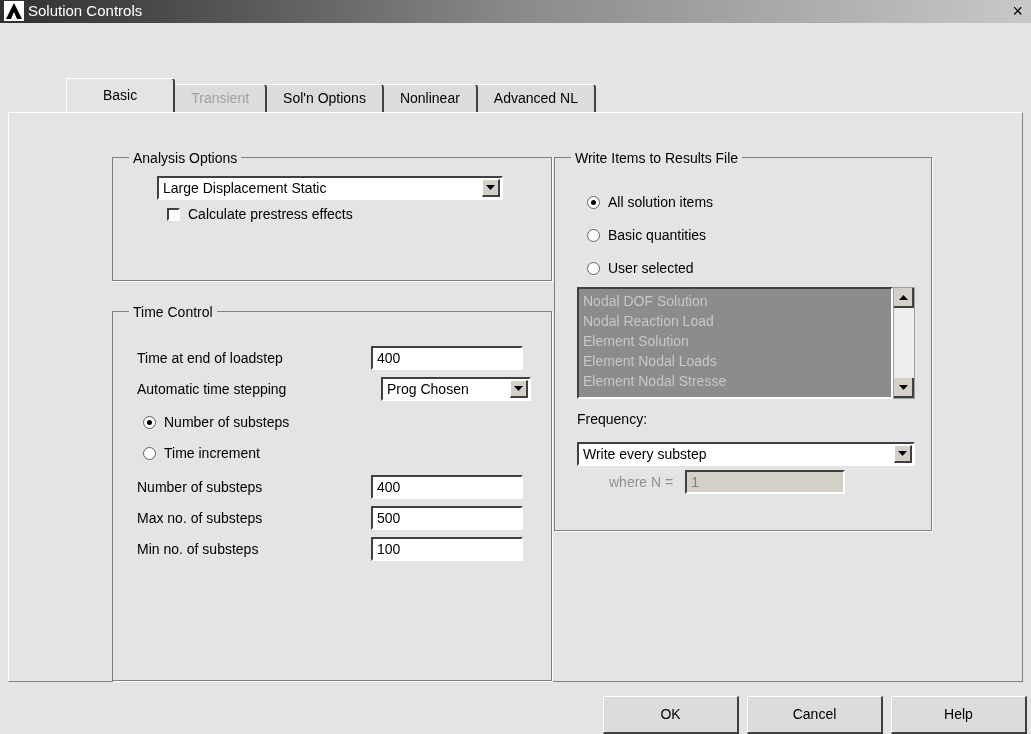 The image size is (1031, 734). I want to click on scroll-up-button, so click(904, 298).